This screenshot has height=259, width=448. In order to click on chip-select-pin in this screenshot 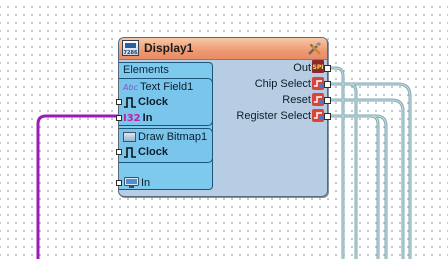, I will do `click(327, 84)`.